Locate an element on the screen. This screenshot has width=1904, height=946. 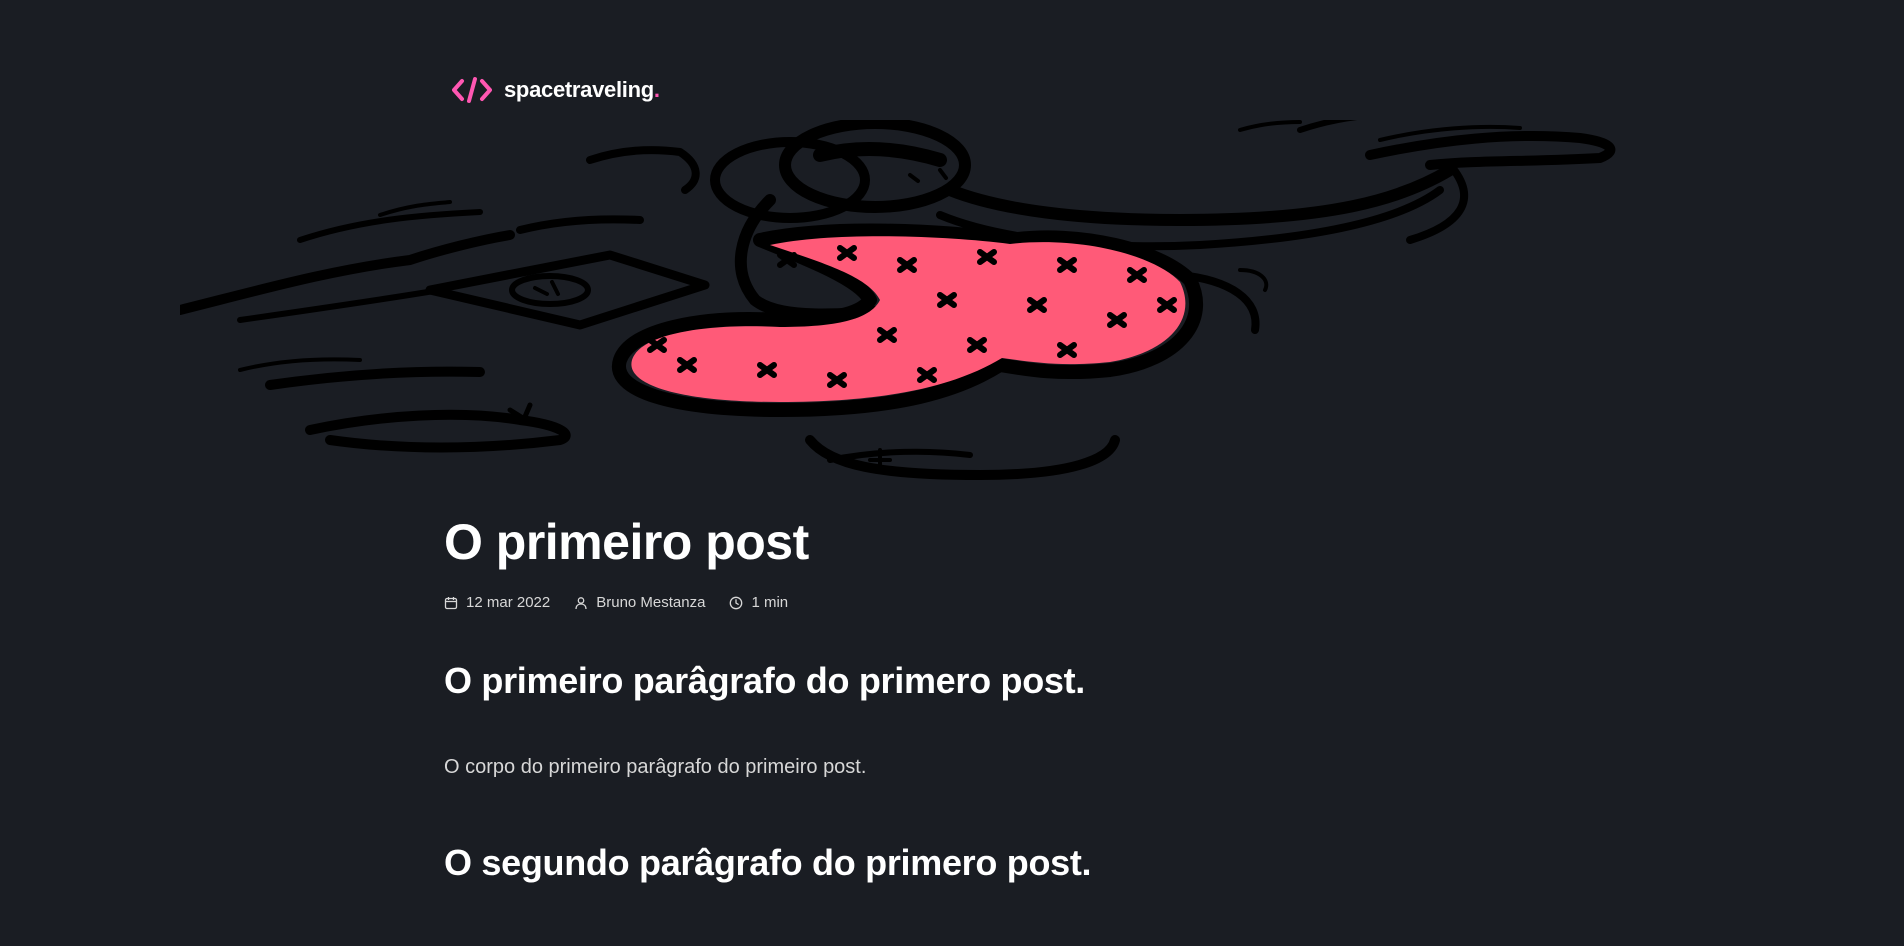
post-title: O primeiro post is located at coordinates (626, 542).